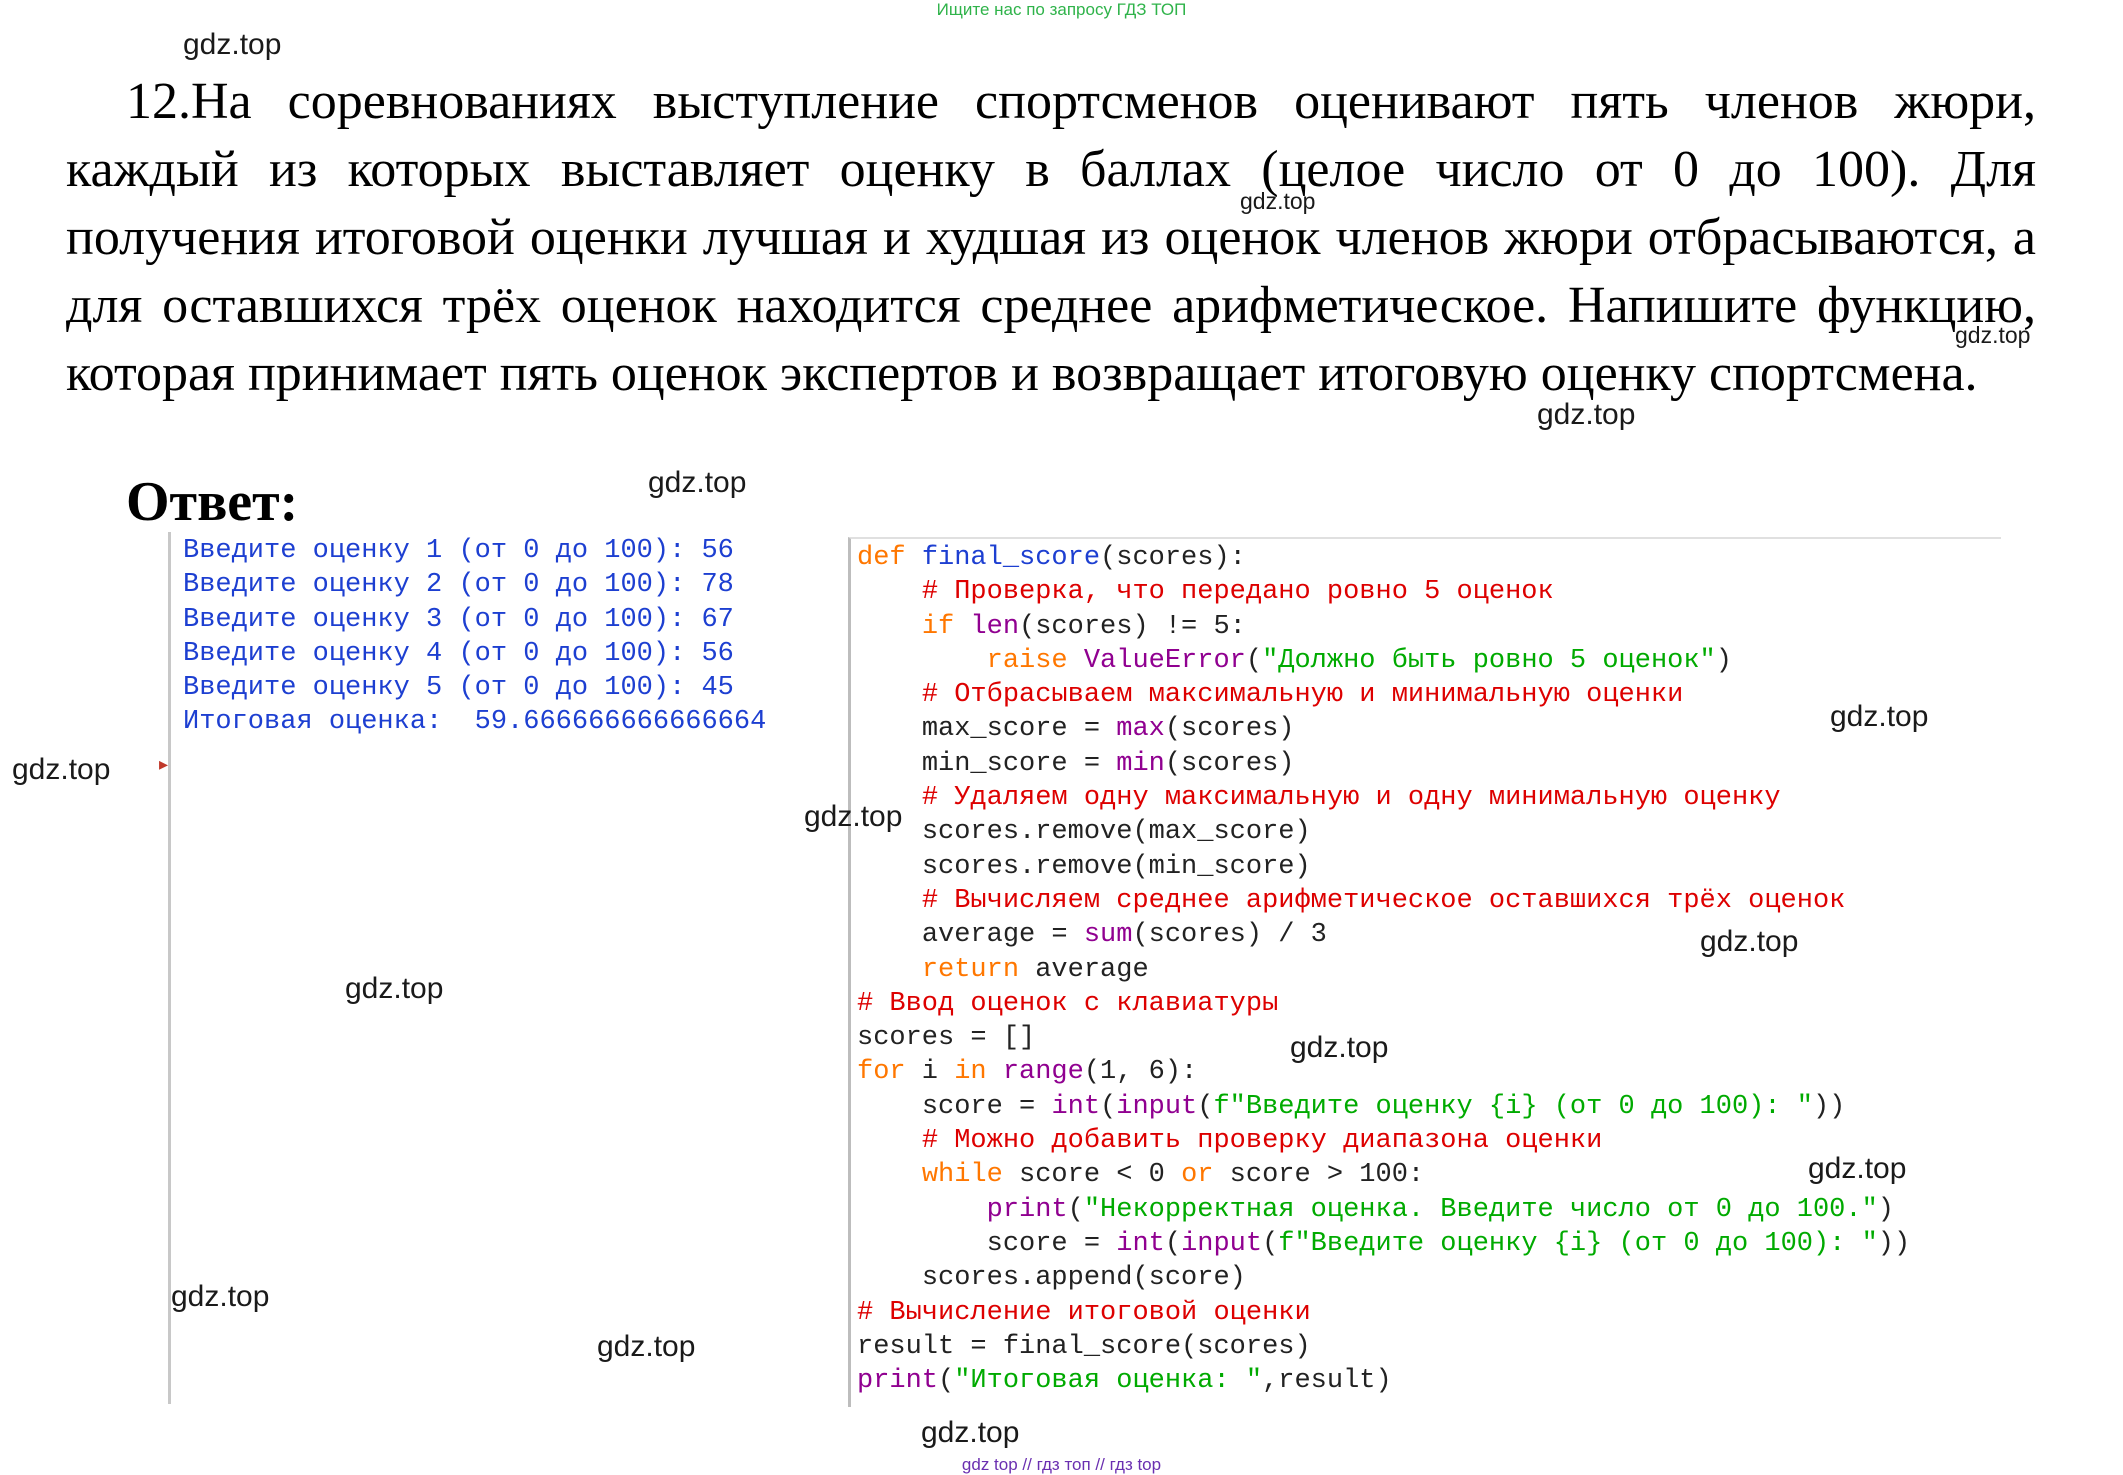  I want to click on code-text: max_score =, so click(1019, 729).